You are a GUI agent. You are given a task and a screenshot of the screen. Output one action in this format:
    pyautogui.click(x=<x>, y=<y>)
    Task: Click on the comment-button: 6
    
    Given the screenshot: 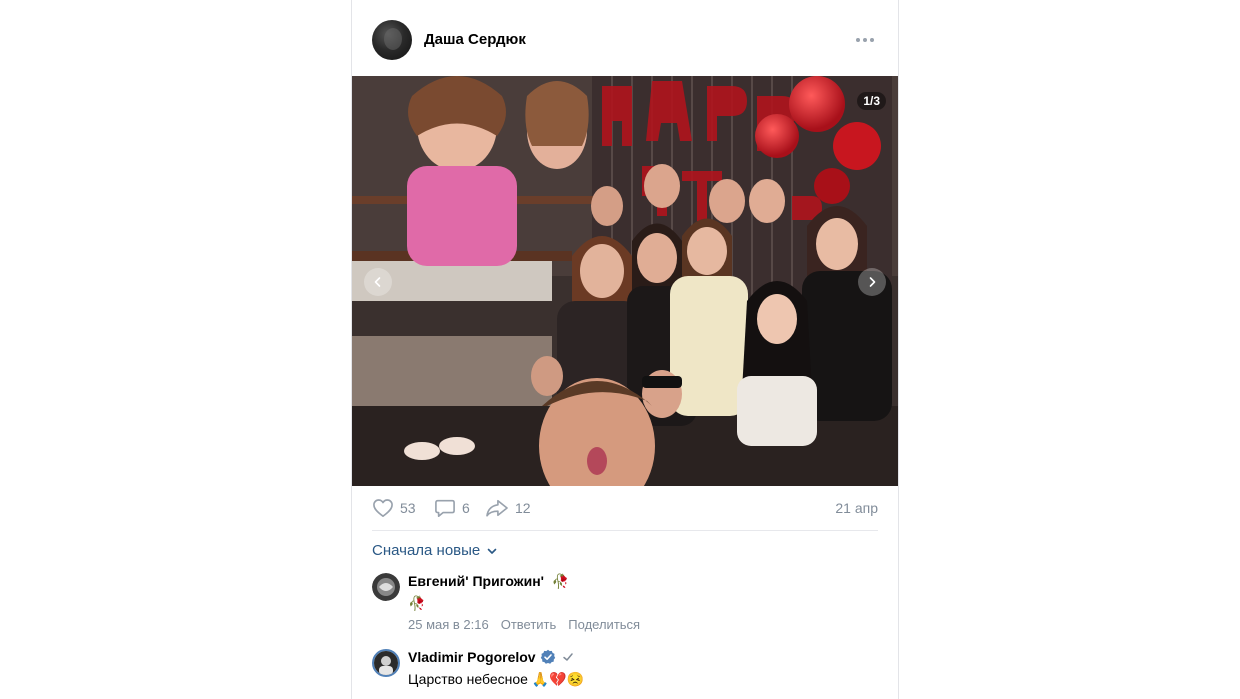 What is the action you would take?
    pyautogui.click(x=452, y=508)
    